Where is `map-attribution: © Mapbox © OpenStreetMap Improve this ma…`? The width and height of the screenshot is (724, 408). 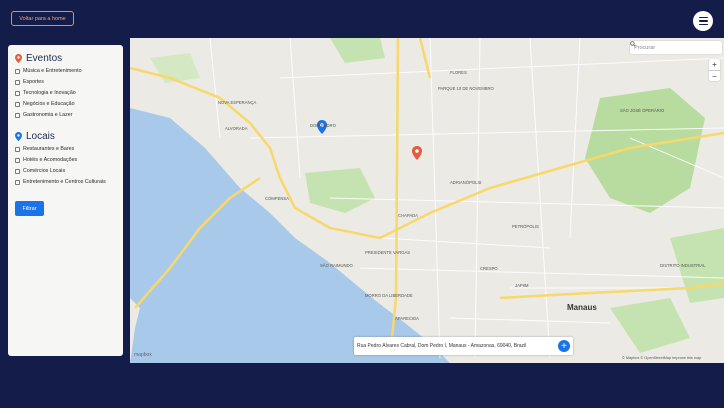 map-attribution: © Mapbox © OpenStreetMap Improve this ma… is located at coordinates (661, 358).